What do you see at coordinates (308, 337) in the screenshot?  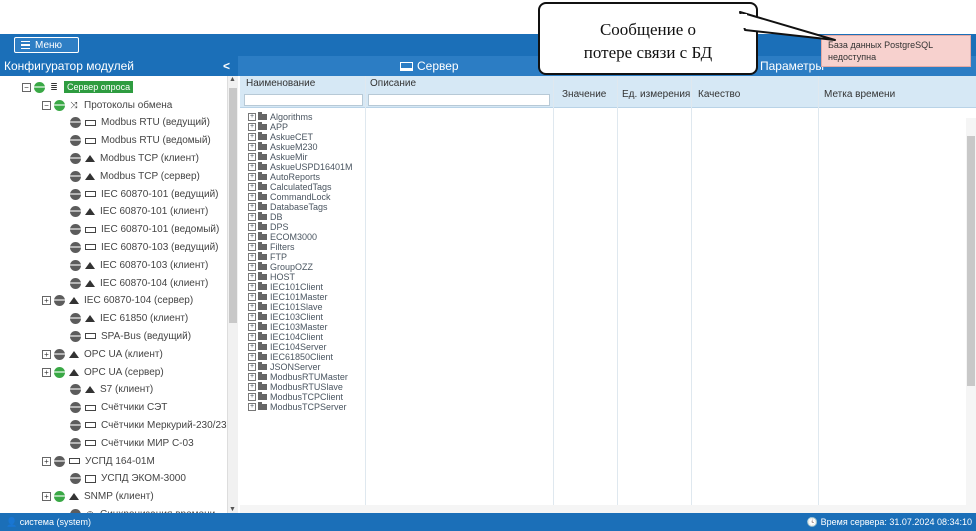 I see `folder-row: + IEC104Client` at bounding box center [308, 337].